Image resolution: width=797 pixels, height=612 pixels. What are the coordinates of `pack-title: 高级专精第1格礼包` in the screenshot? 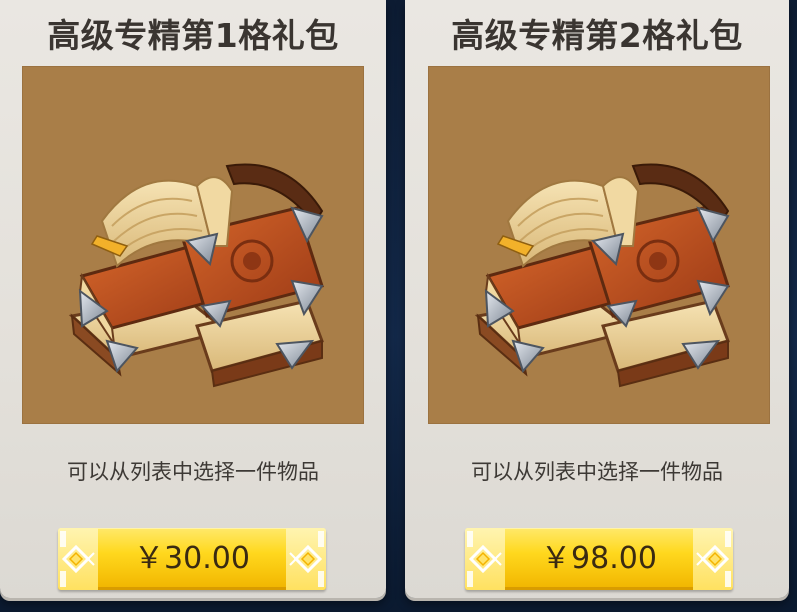 It's located at (193, 35).